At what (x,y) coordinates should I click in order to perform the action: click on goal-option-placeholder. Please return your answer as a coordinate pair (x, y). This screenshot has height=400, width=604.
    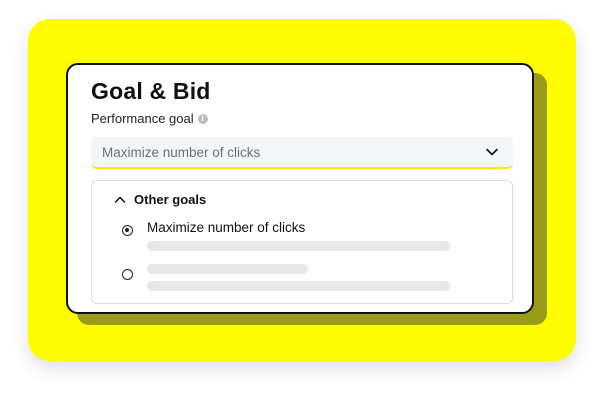
    Looking at the image, I should click on (286, 277).